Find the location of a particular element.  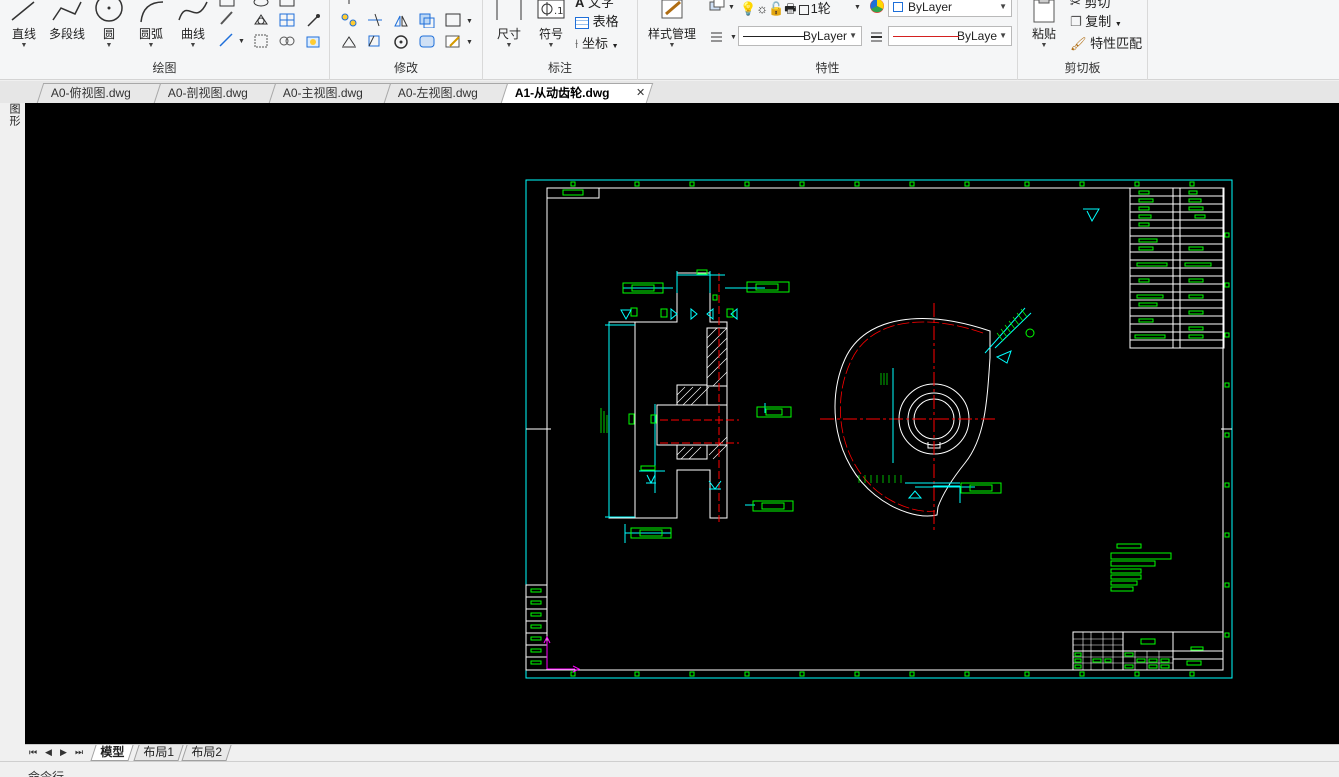

coordinate-button: ⟊ 坐标 ▼ is located at coordinates (597, 42).